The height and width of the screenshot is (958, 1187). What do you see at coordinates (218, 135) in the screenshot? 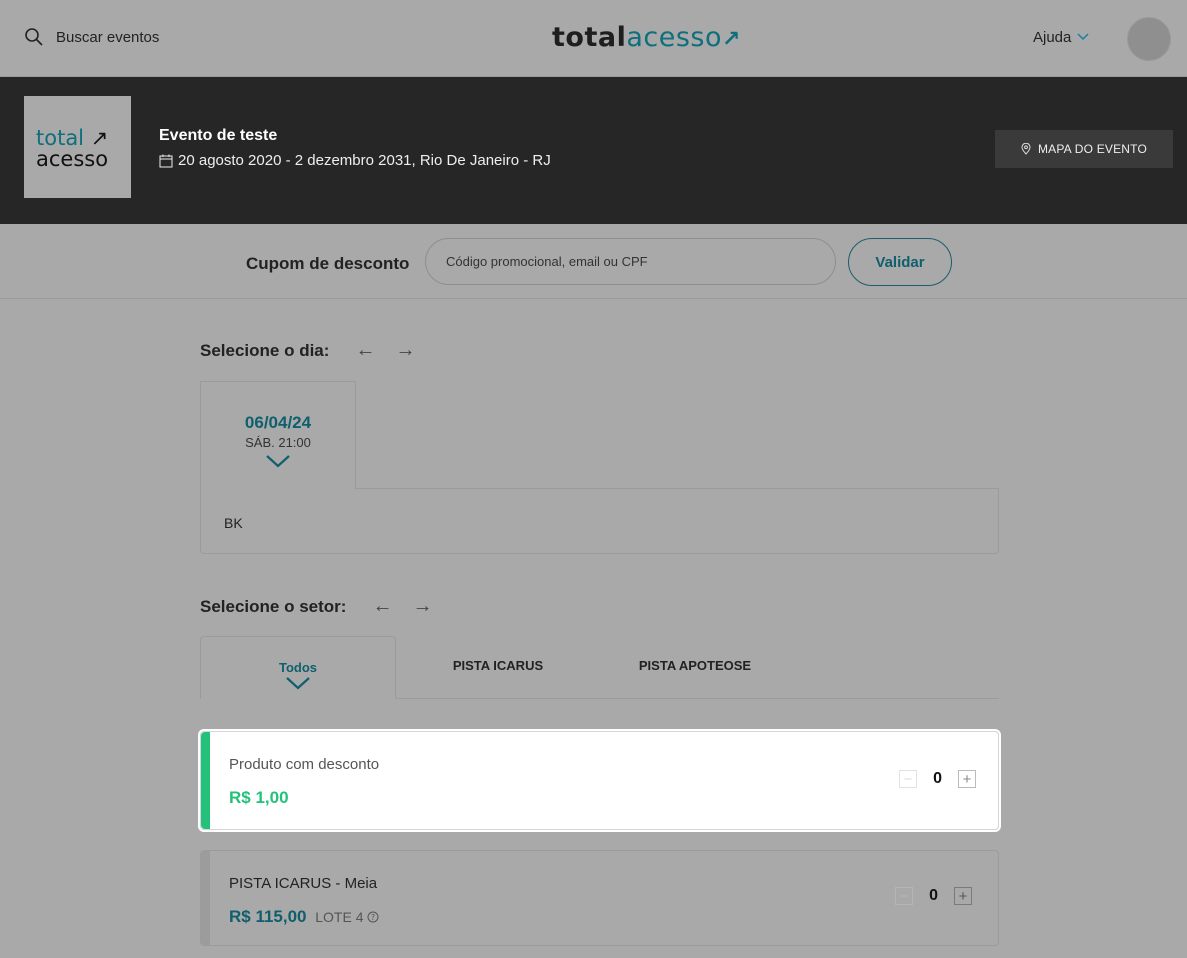
I see `event-title: Evento de teste` at bounding box center [218, 135].